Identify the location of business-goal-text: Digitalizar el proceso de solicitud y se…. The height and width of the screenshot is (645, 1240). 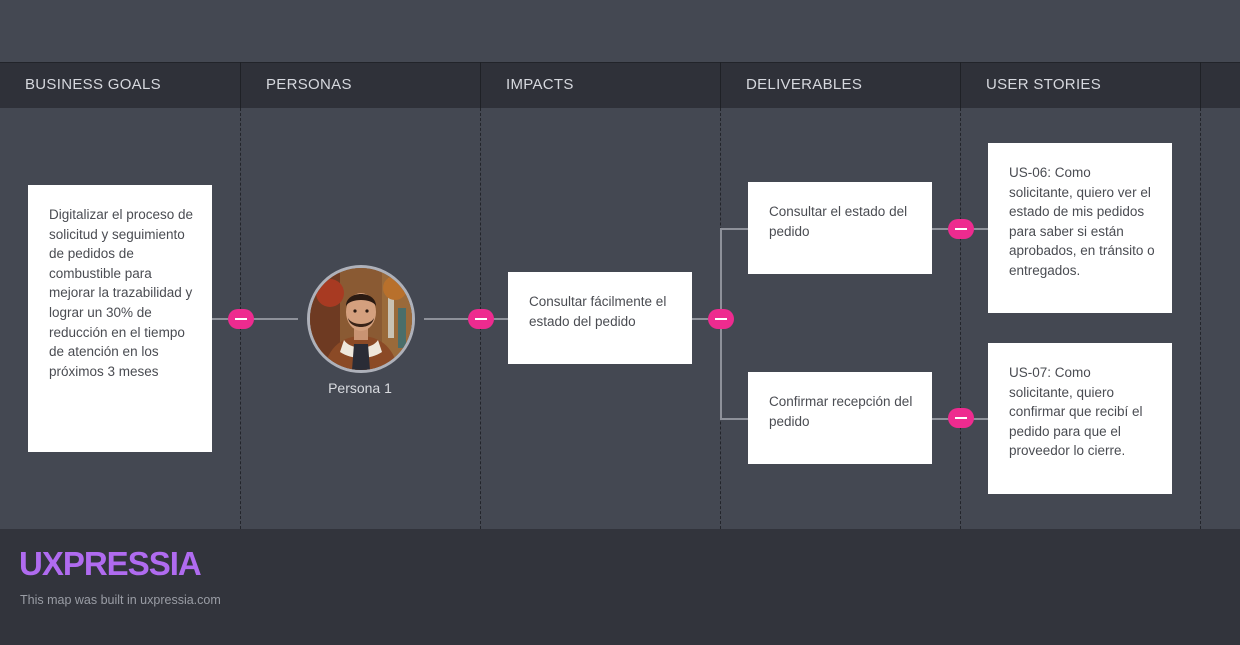
(121, 293).